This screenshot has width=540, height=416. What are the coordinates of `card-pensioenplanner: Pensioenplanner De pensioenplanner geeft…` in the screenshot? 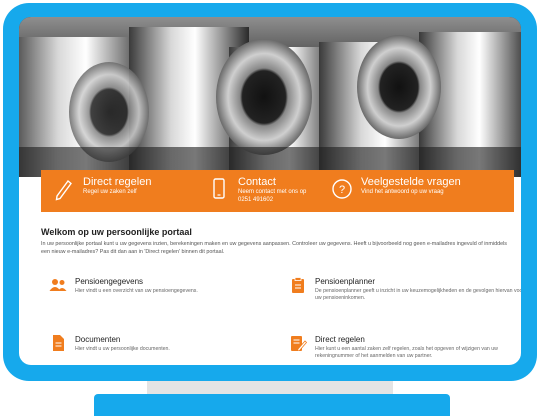 It's located at (405, 289).